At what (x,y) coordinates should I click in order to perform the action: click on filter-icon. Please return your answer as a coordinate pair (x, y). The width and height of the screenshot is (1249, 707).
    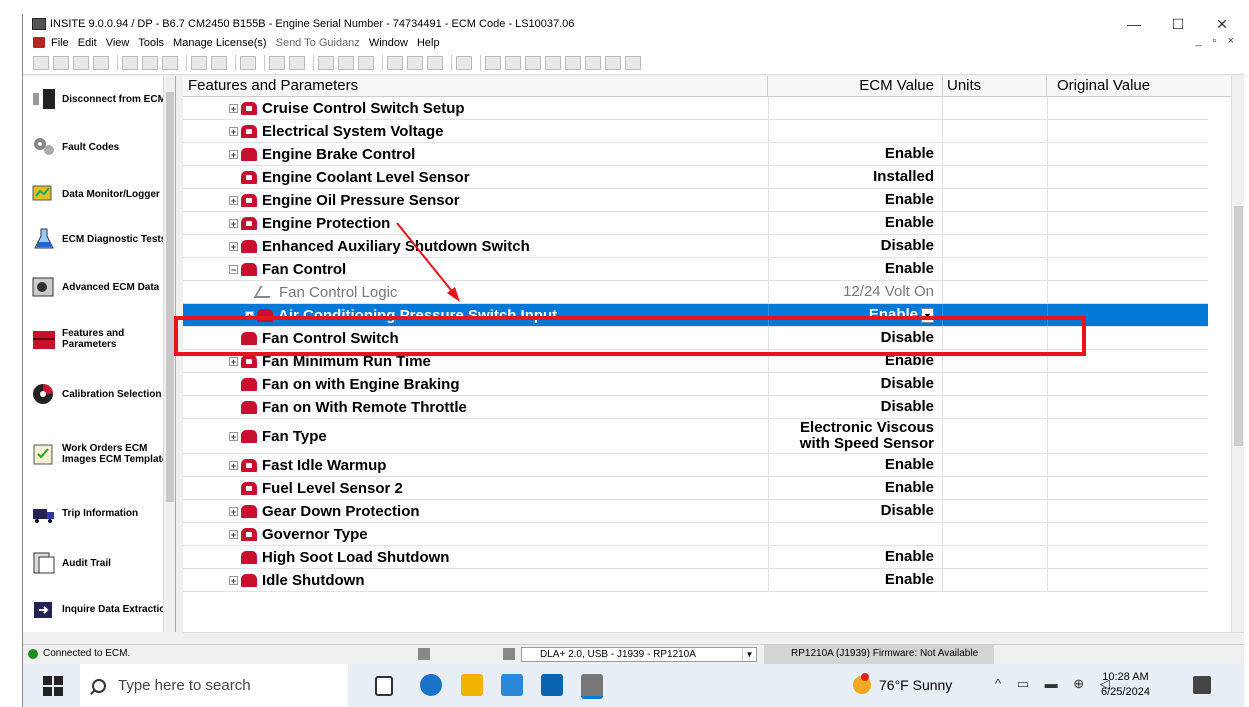
    Looking at the image, I should click on (435, 62).